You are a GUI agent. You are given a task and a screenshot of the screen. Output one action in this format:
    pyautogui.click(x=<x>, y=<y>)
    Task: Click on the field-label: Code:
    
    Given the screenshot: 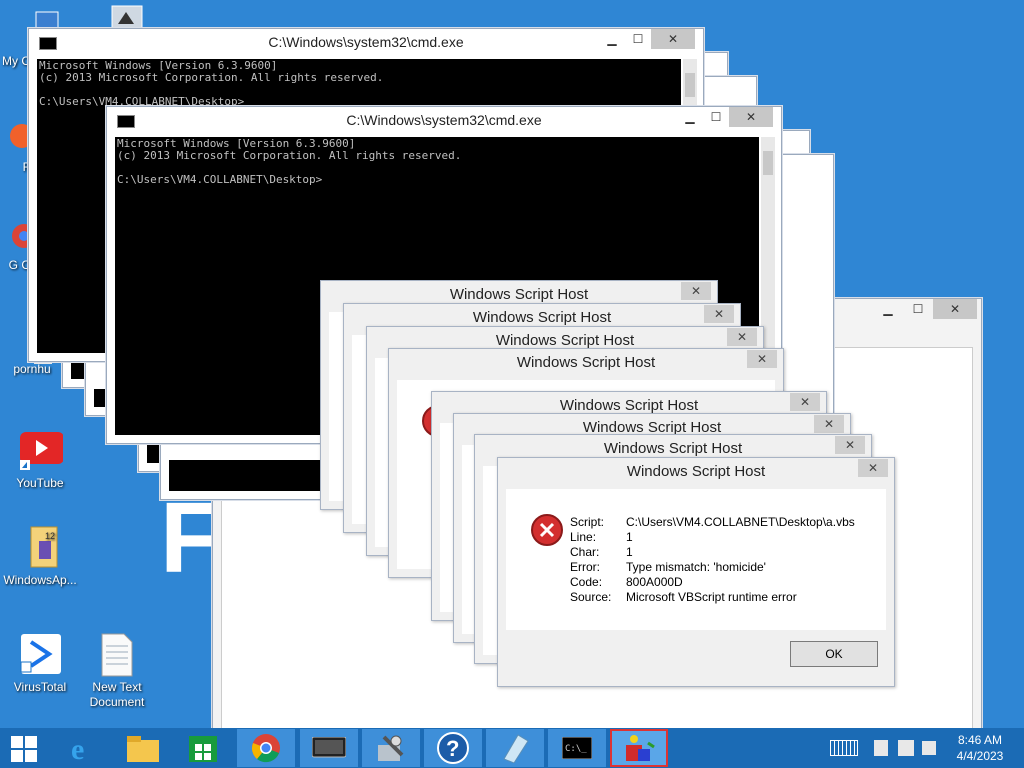 What is the action you would take?
    pyautogui.click(x=586, y=582)
    